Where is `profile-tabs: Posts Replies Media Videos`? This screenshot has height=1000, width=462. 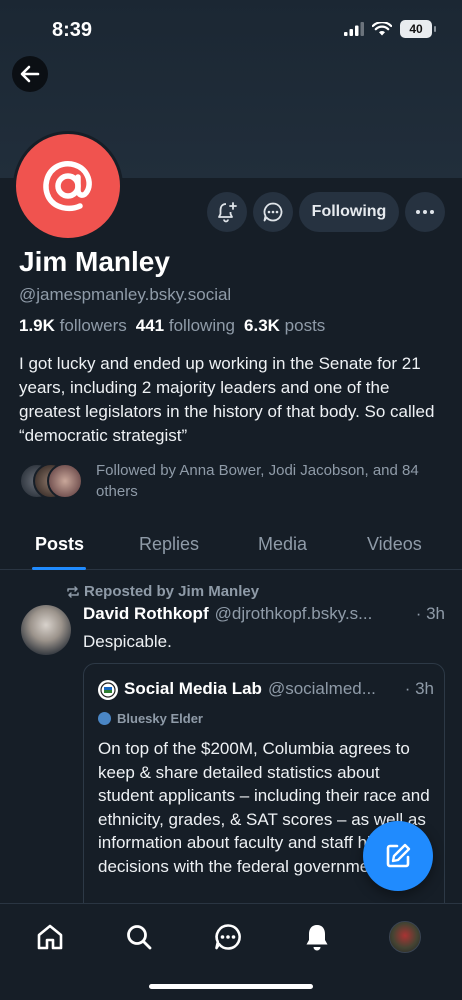
profile-tabs: Posts Replies Media Videos is located at coordinates (231, 546).